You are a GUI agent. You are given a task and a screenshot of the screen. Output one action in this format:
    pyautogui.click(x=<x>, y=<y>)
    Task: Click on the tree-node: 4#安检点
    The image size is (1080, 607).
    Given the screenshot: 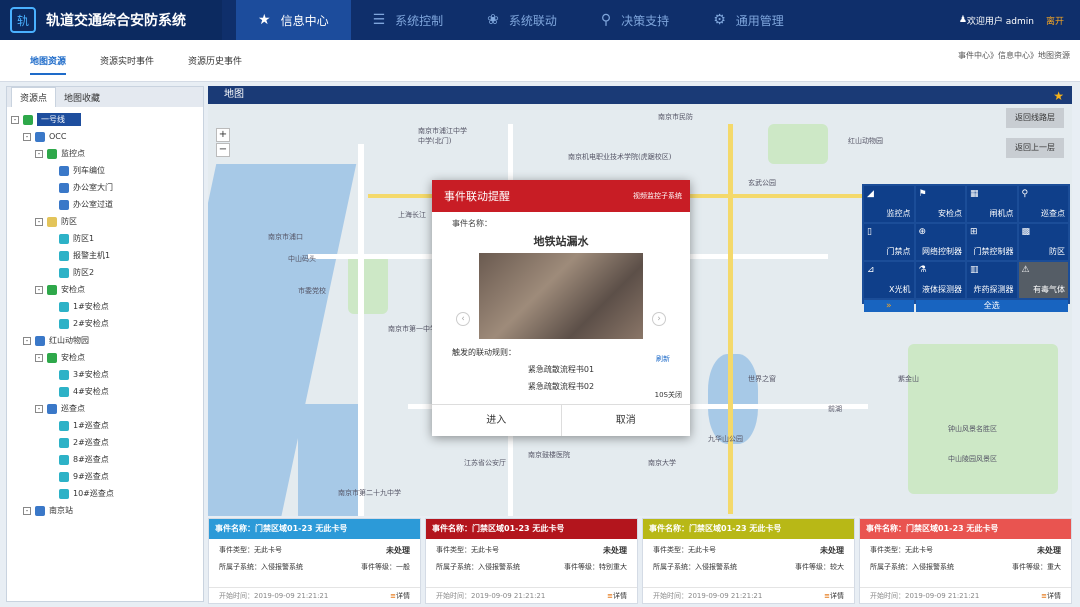 What is the action you would take?
    pyautogui.click(x=107, y=391)
    